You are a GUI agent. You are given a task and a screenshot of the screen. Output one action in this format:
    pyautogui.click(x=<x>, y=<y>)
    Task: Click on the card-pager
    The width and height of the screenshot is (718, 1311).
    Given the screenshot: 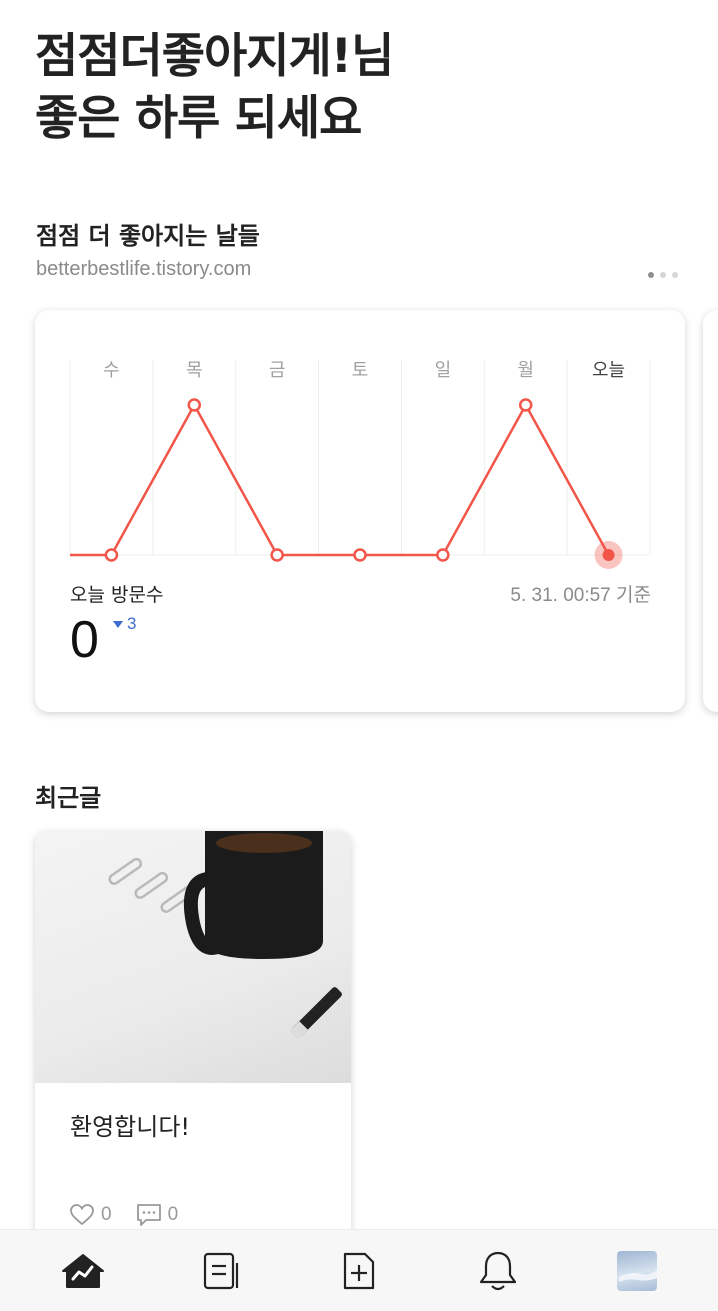 What is the action you would take?
    pyautogui.click(x=663, y=275)
    